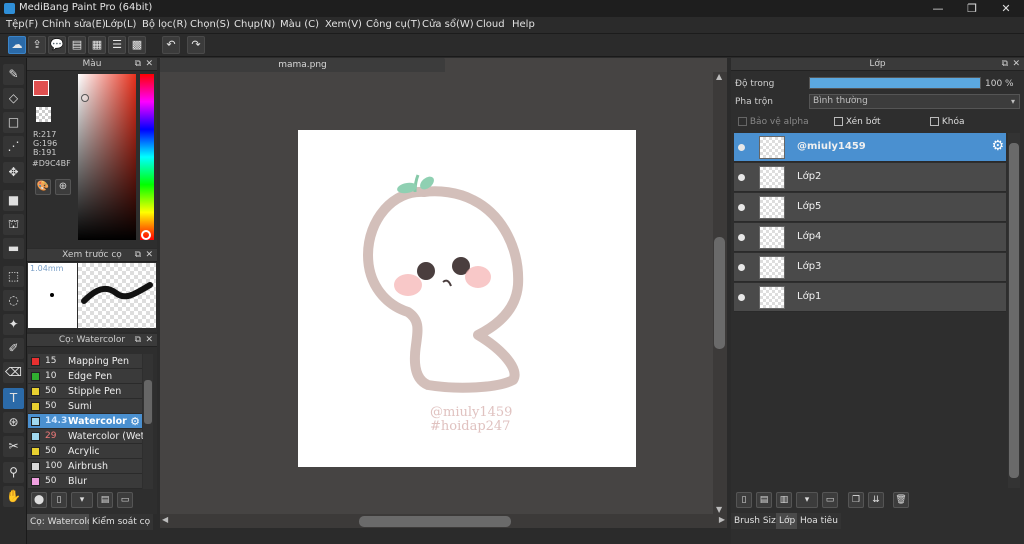 The height and width of the screenshot is (544, 1024). What do you see at coordinates (165, 519) in the screenshot?
I see `scroll-left-icon: ◀` at bounding box center [165, 519].